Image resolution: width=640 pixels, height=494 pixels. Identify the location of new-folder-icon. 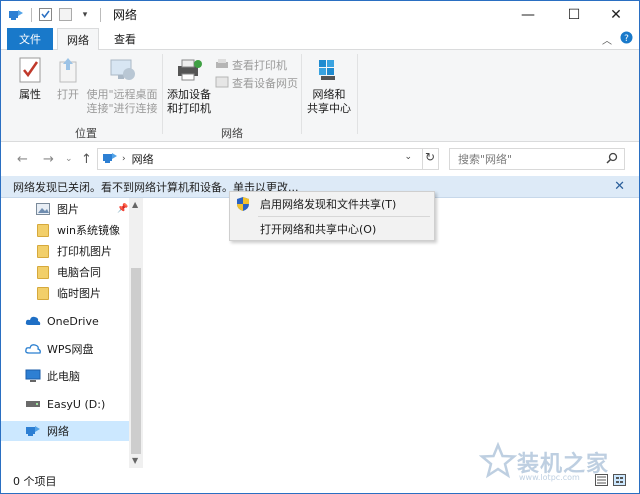
(65, 15).